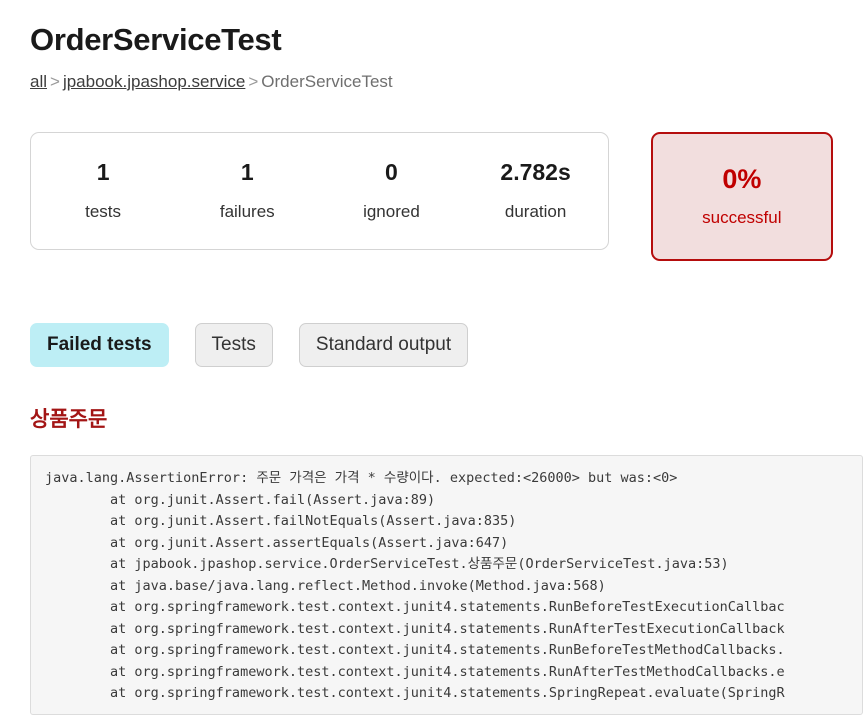  Describe the element at coordinates (69, 419) in the screenshot. I see `failed-test-name: 상품주문` at that location.